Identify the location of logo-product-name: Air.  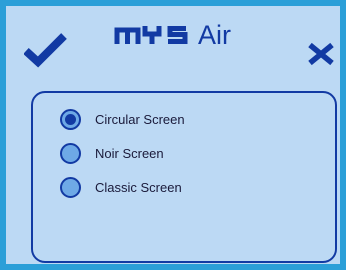
(214, 35).